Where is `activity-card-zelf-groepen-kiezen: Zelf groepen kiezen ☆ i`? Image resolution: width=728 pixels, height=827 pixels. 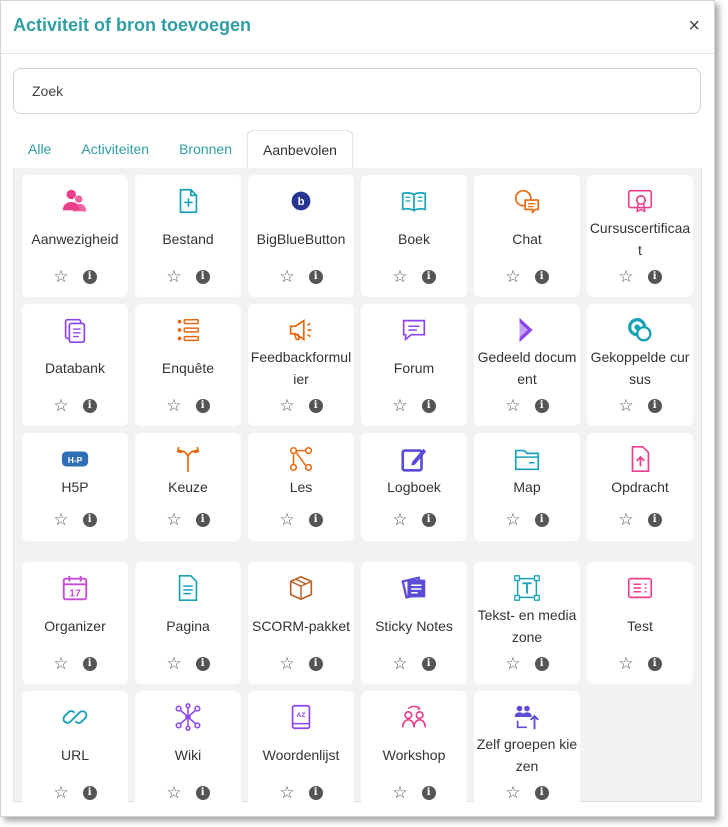 activity-card-zelf-groepen-kiezen: Zelf groepen kiezen ☆ i is located at coordinates (527, 752).